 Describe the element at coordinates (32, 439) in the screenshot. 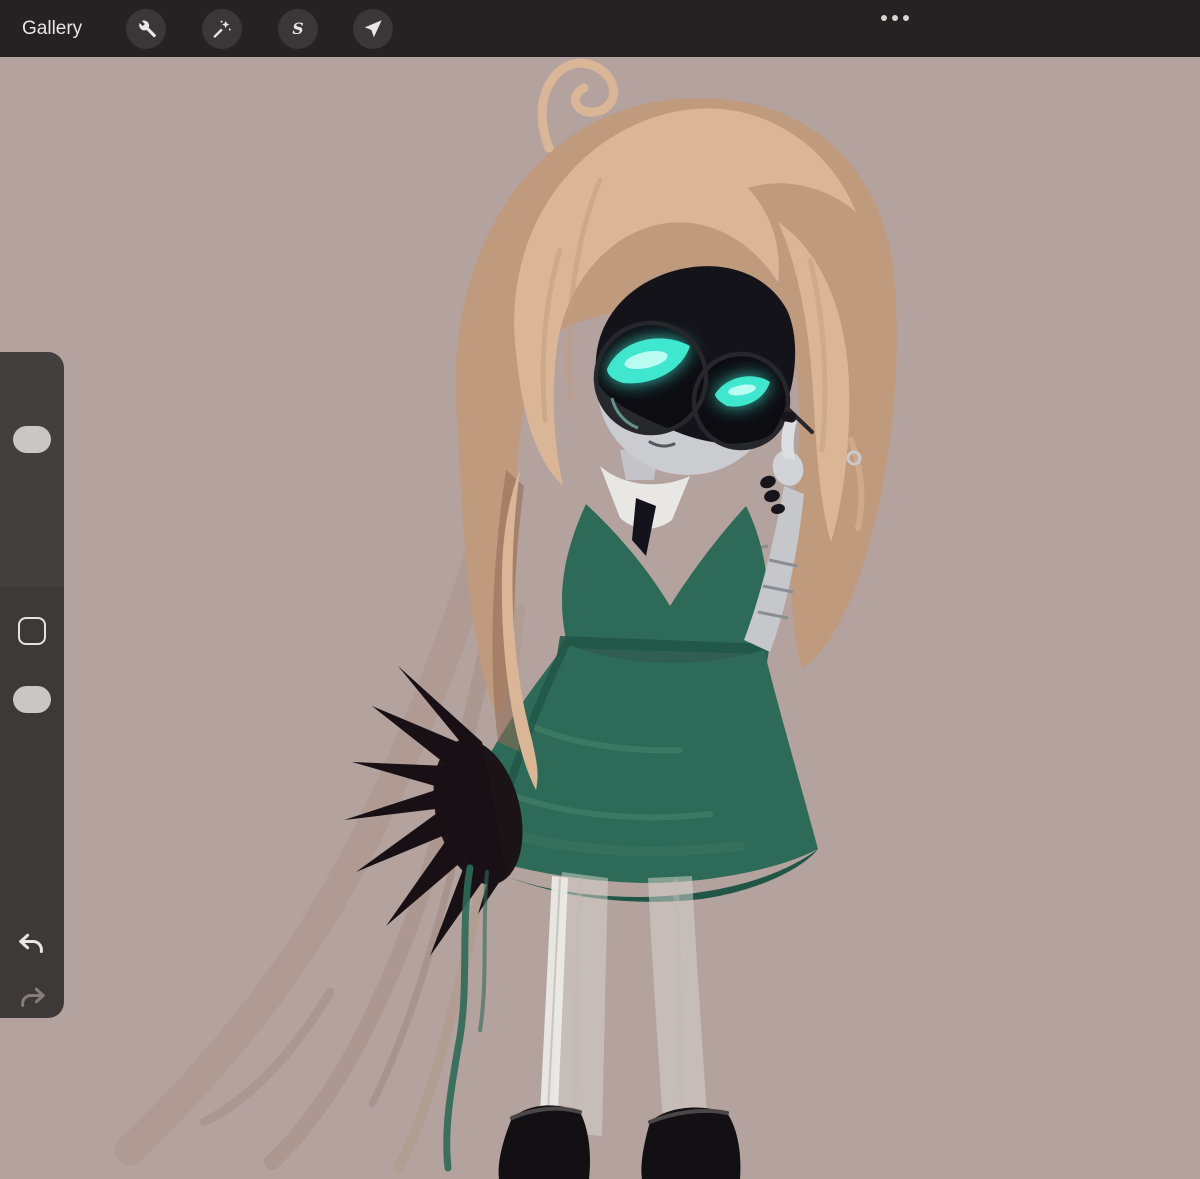

I see `brush-size-slider-handle` at that location.